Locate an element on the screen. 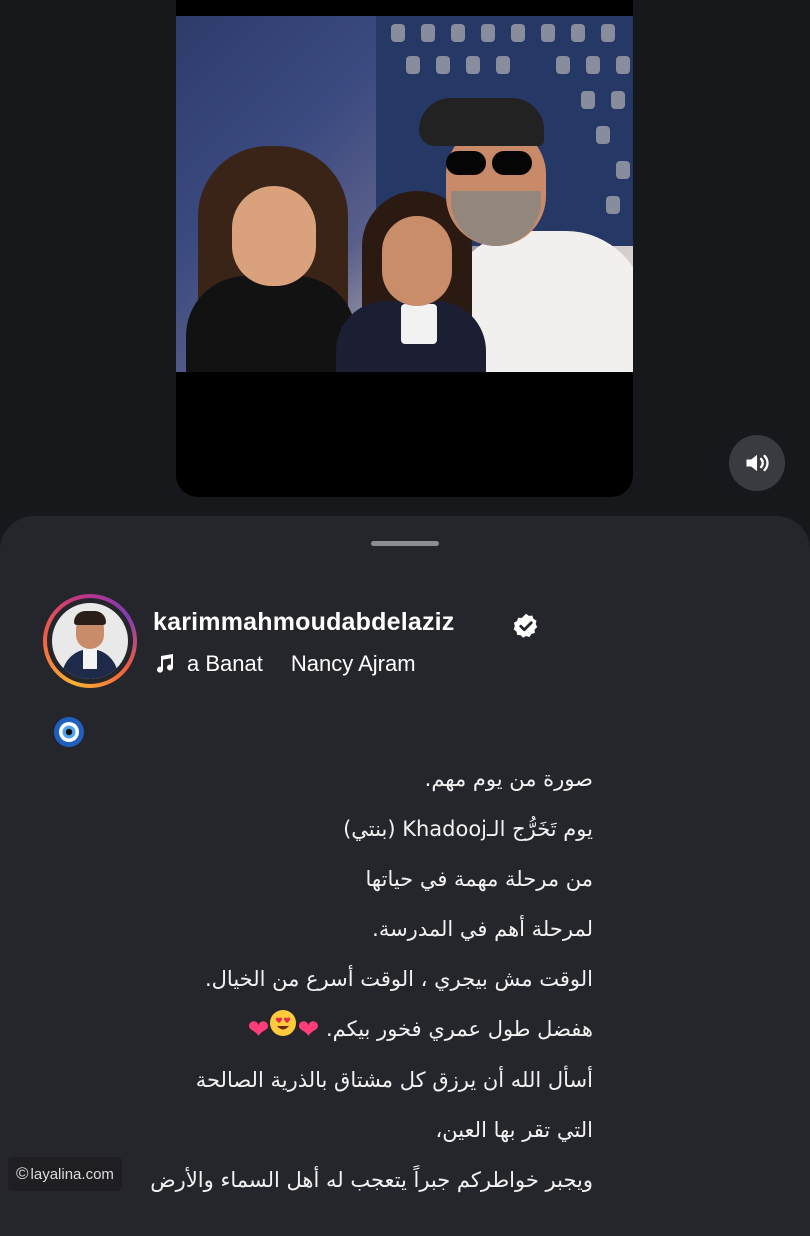 The width and height of the screenshot is (810, 1236). caption-line: التي تقر بها العين، is located at coordinates (514, 1130).